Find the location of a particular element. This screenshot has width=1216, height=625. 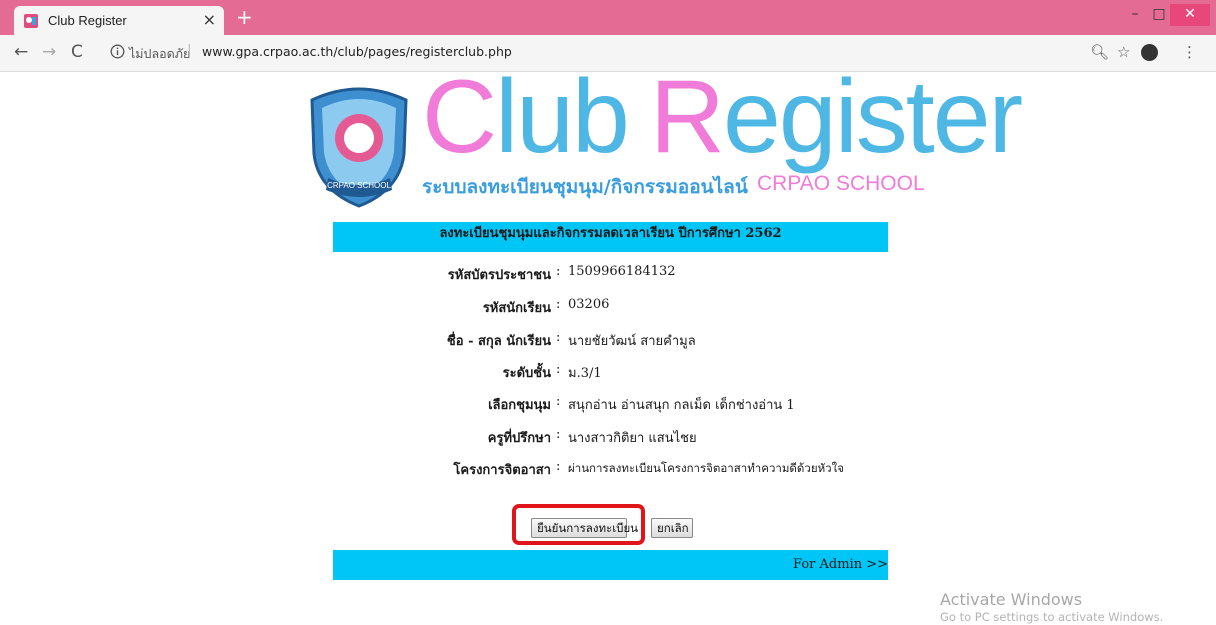

info-row-advisor: ครูที่ปรึกษา : นางสาวกิติยา แสนไชย is located at coordinates (610, 437).